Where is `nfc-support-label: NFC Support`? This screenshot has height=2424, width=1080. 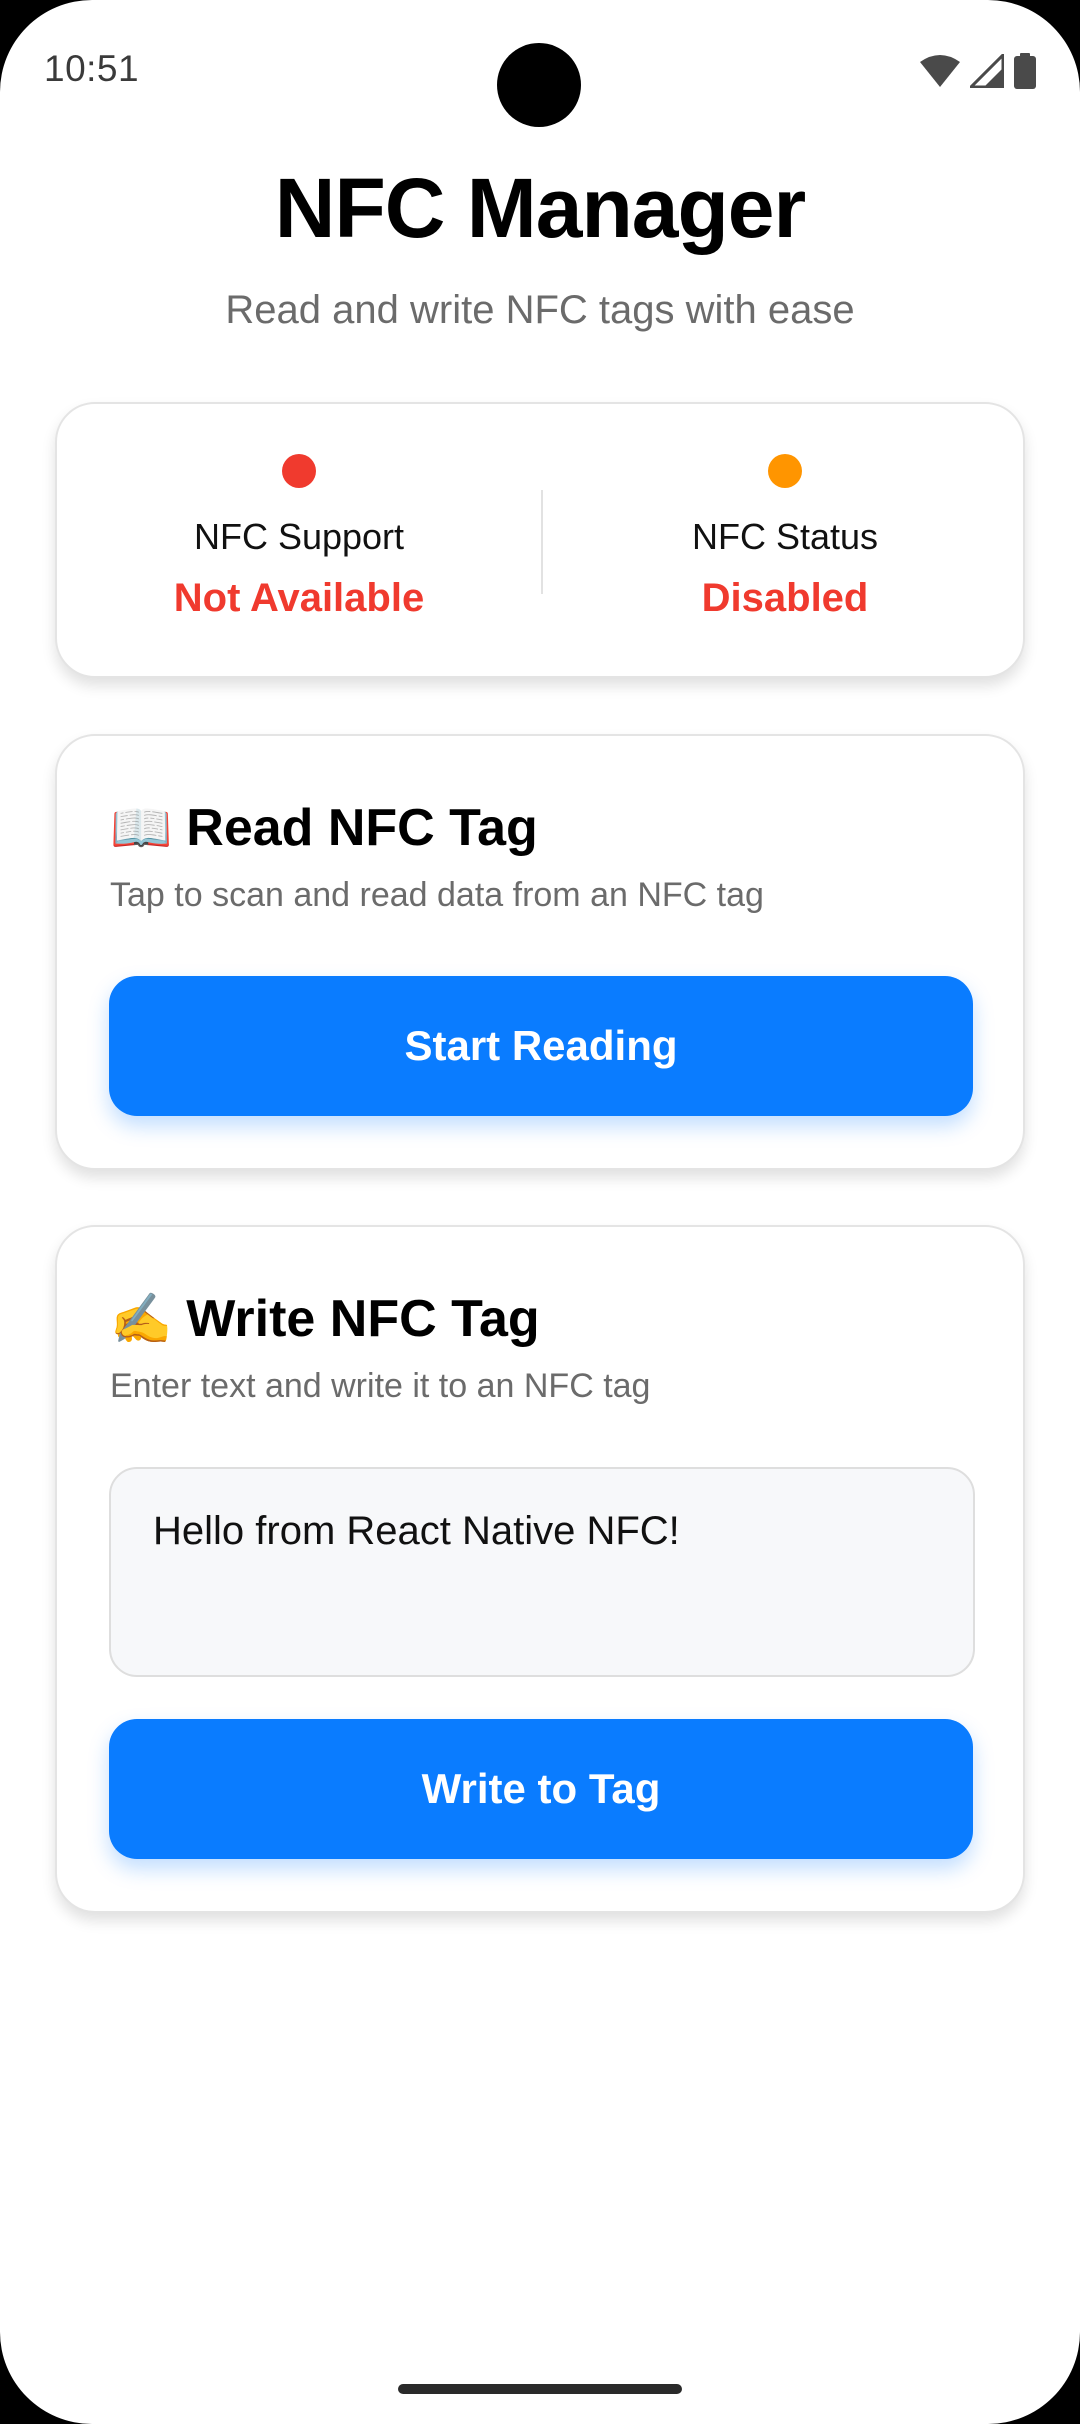 nfc-support-label: NFC Support is located at coordinates (299, 536).